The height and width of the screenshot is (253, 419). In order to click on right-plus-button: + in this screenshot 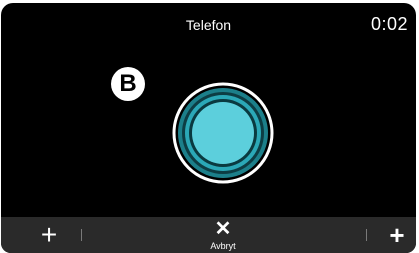, I will do `click(397, 235)`.